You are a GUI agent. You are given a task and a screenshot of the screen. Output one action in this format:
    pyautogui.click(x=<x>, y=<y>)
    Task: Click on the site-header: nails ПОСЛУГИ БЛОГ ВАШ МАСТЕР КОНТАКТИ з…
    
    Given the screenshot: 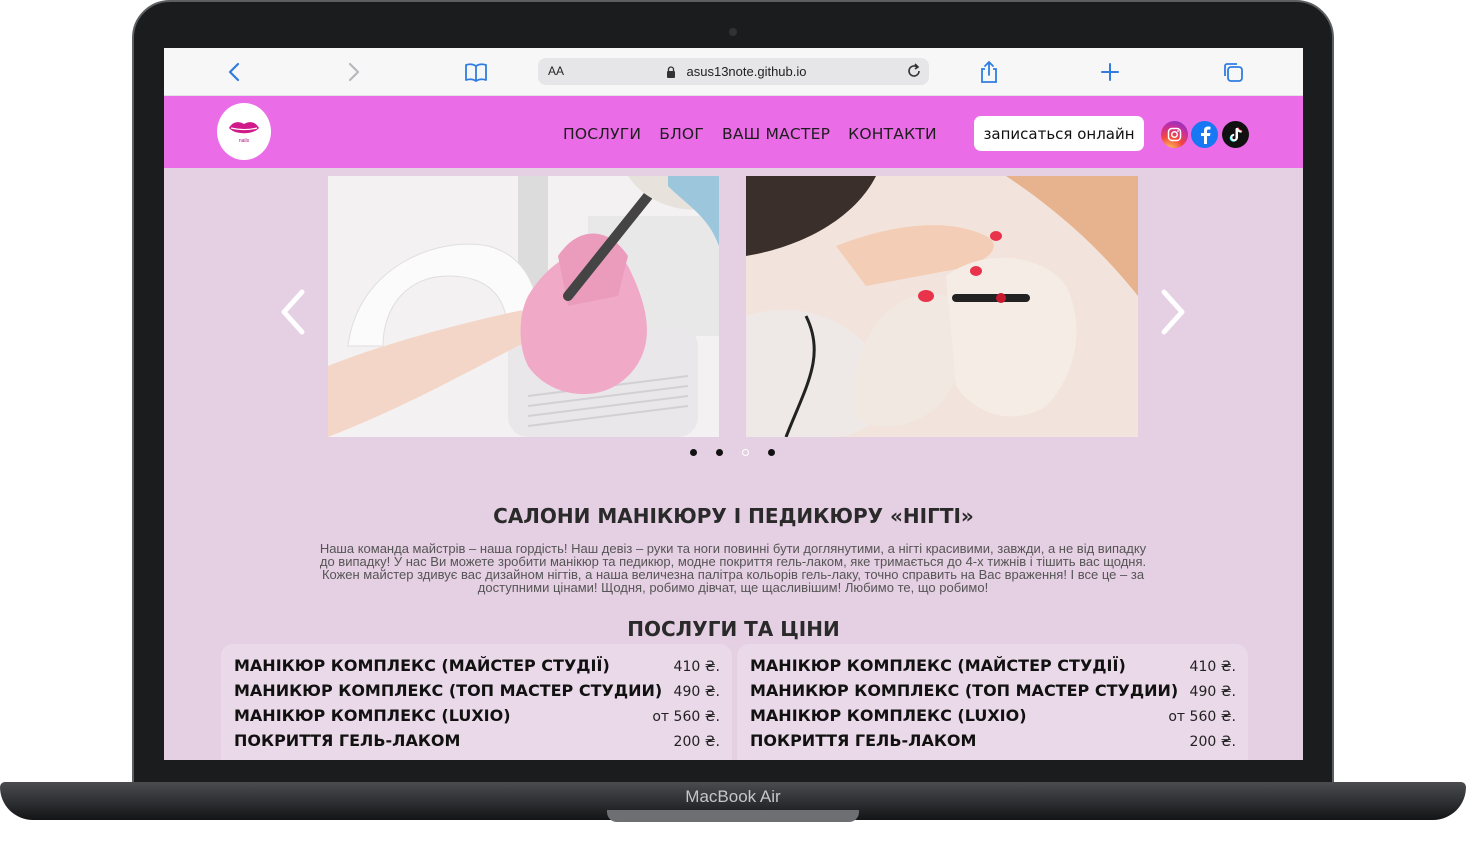 What is the action you would take?
    pyautogui.click(x=733, y=132)
    